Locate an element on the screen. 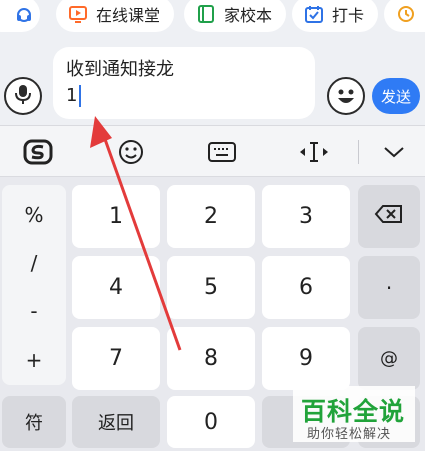  watermark: 百科全说 助你轻松解决 is located at coordinates (354, 414).